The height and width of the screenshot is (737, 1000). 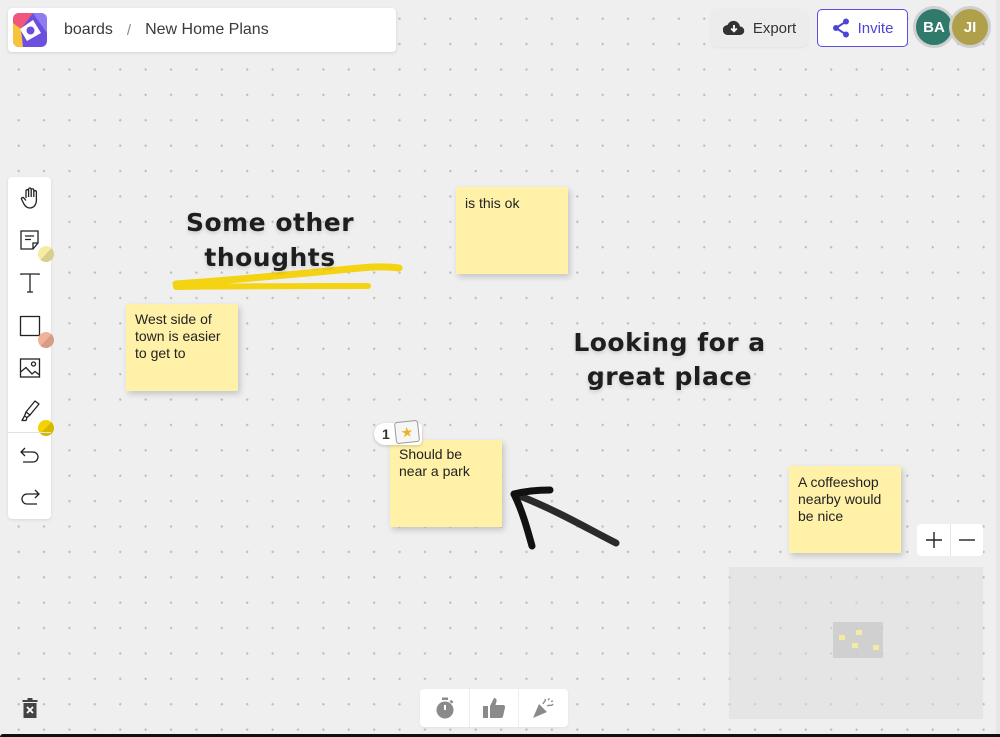 I want to click on zoom-controls, so click(x=950, y=540).